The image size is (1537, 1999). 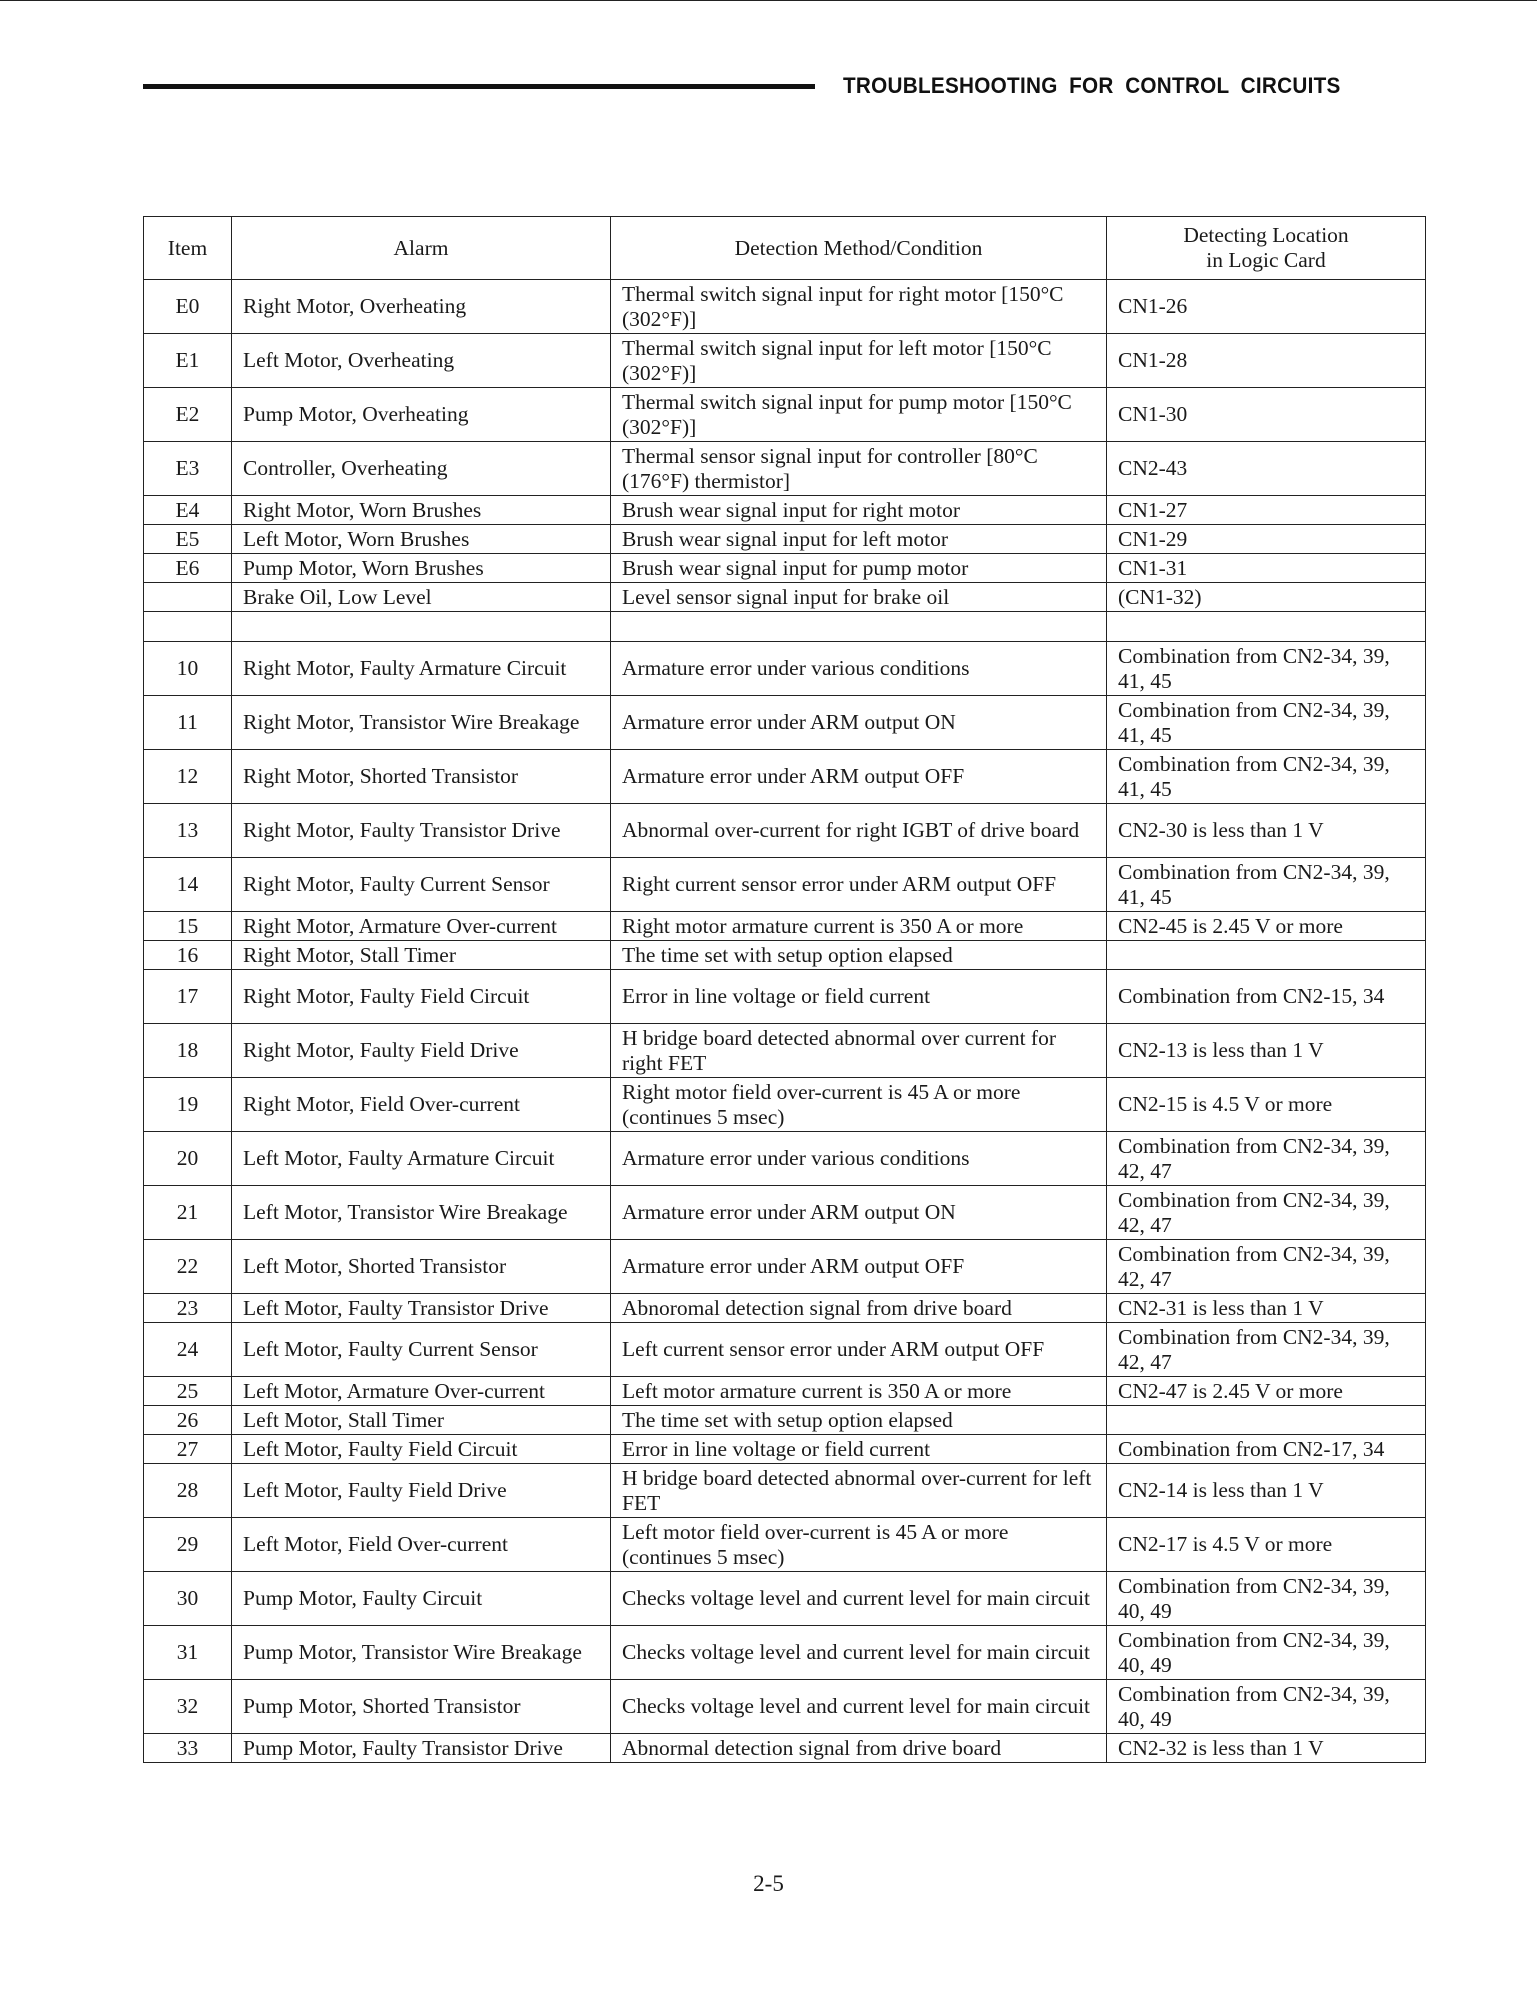 I want to click on alarm-cell: Right Motor, Worn Brushes, so click(x=421, y=510).